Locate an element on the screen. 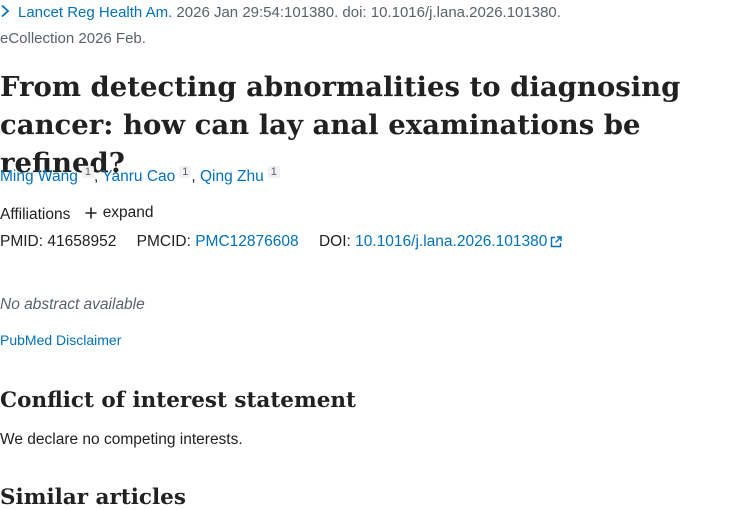  affiliations-label: Affiliations is located at coordinates (35, 214).